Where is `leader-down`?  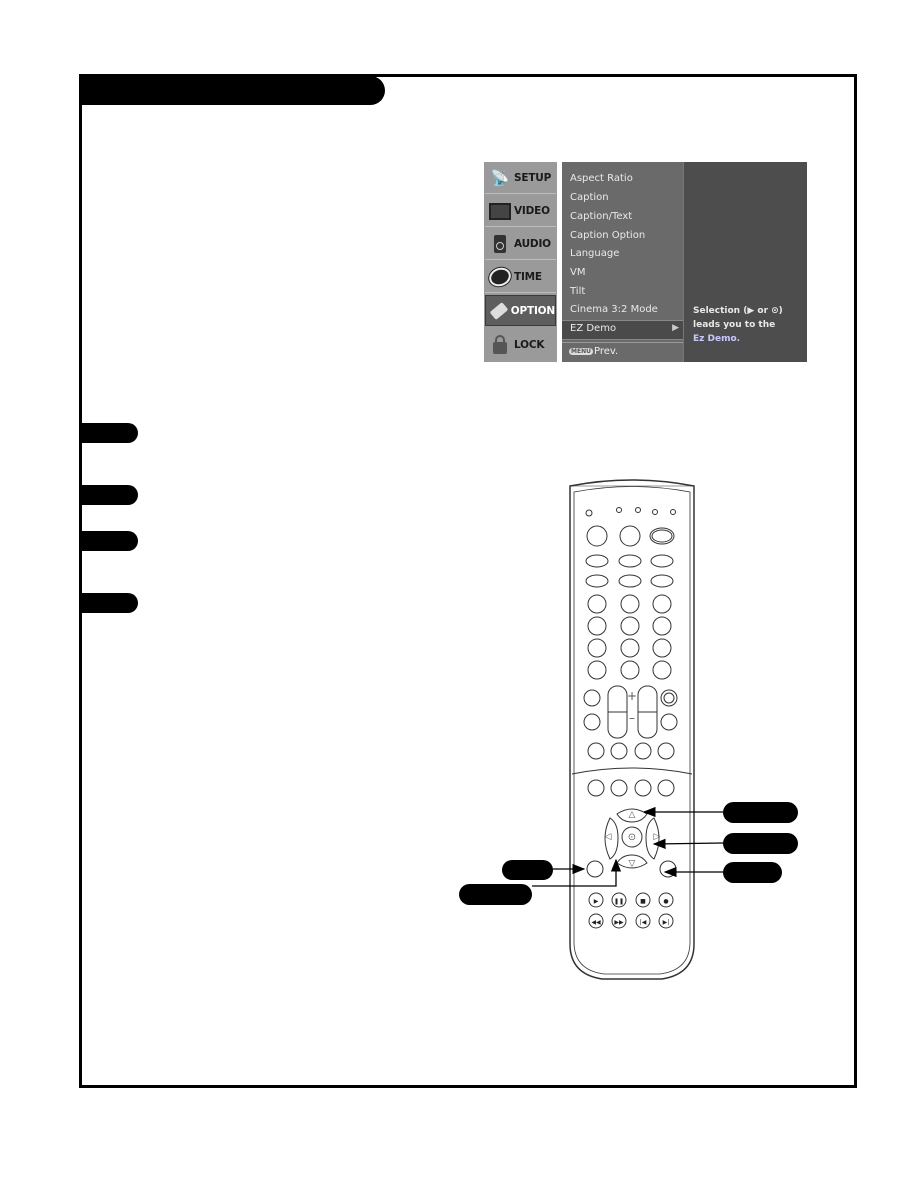 leader-down is located at coordinates (577, 872).